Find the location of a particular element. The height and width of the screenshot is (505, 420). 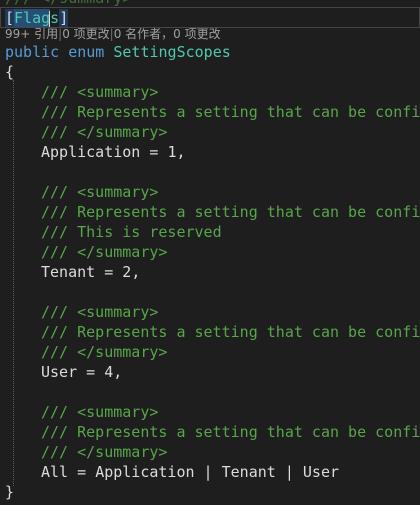

open-brace-line: { is located at coordinates (9, 72).